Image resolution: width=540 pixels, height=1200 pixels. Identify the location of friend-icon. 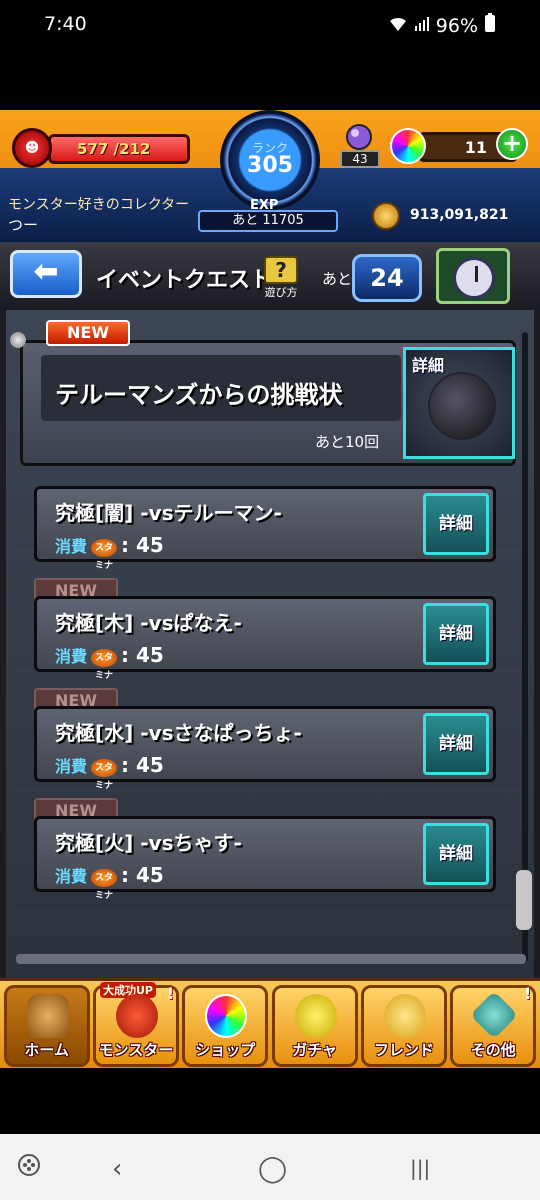
(404, 1016).